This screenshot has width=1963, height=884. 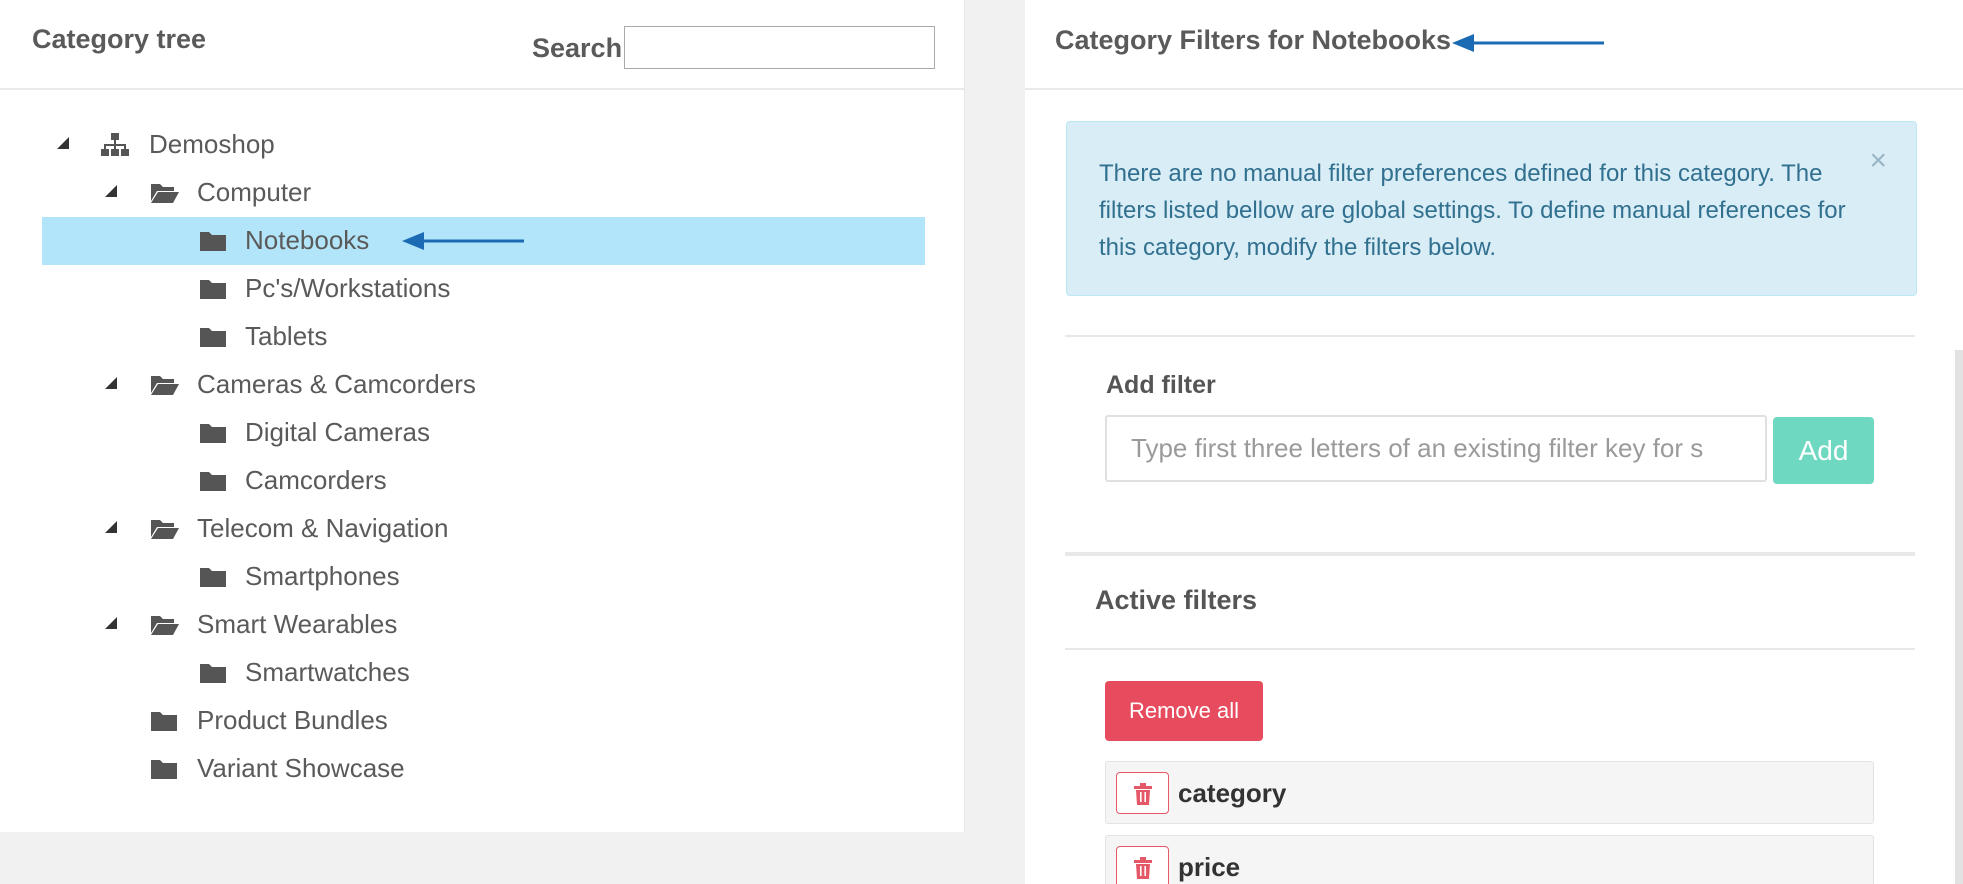 What do you see at coordinates (482, 45) in the screenshot?
I see `category-tree-header: Category tree Search:` at bounding box center [482, 45].